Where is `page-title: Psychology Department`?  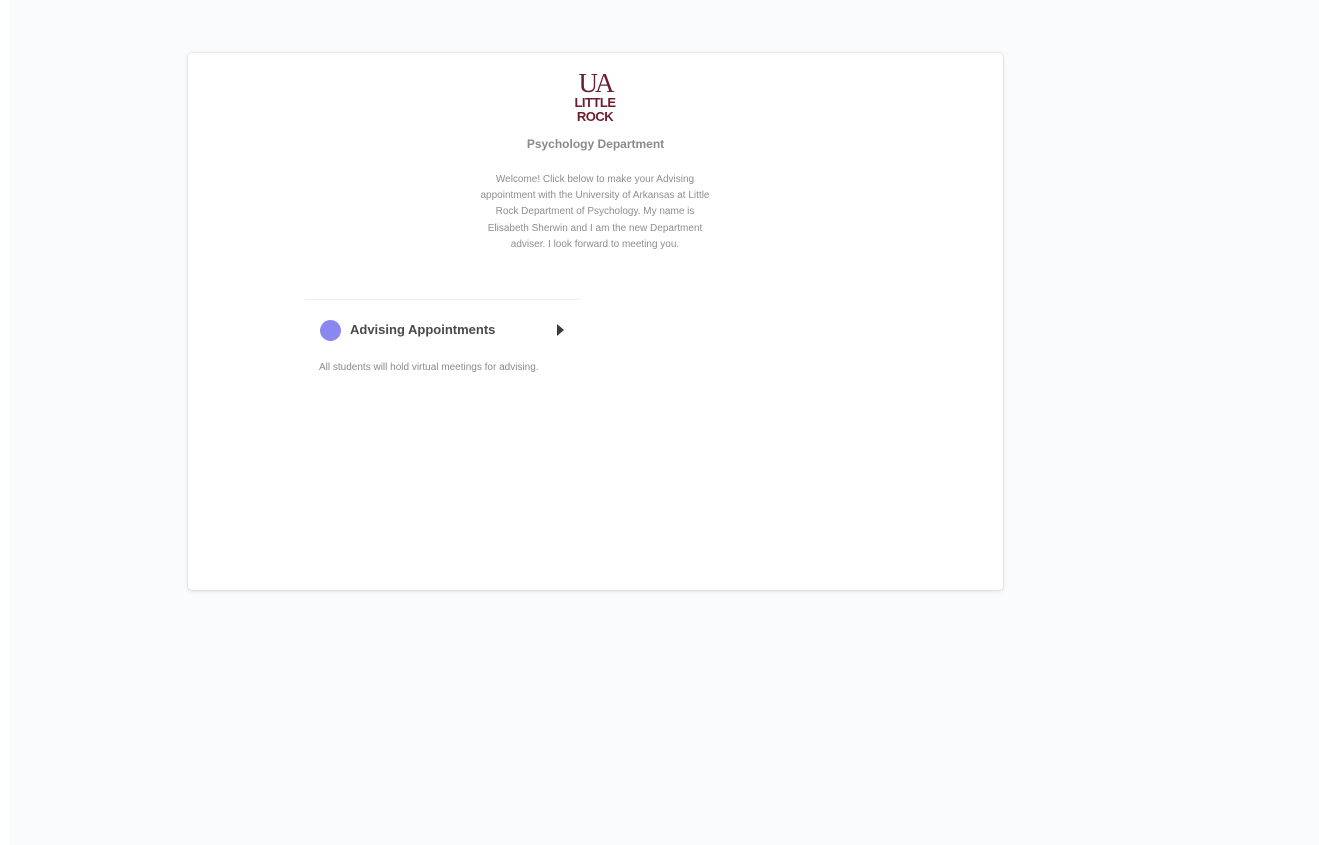
page-title: Psychology Department is located at coordinates (595, 144).